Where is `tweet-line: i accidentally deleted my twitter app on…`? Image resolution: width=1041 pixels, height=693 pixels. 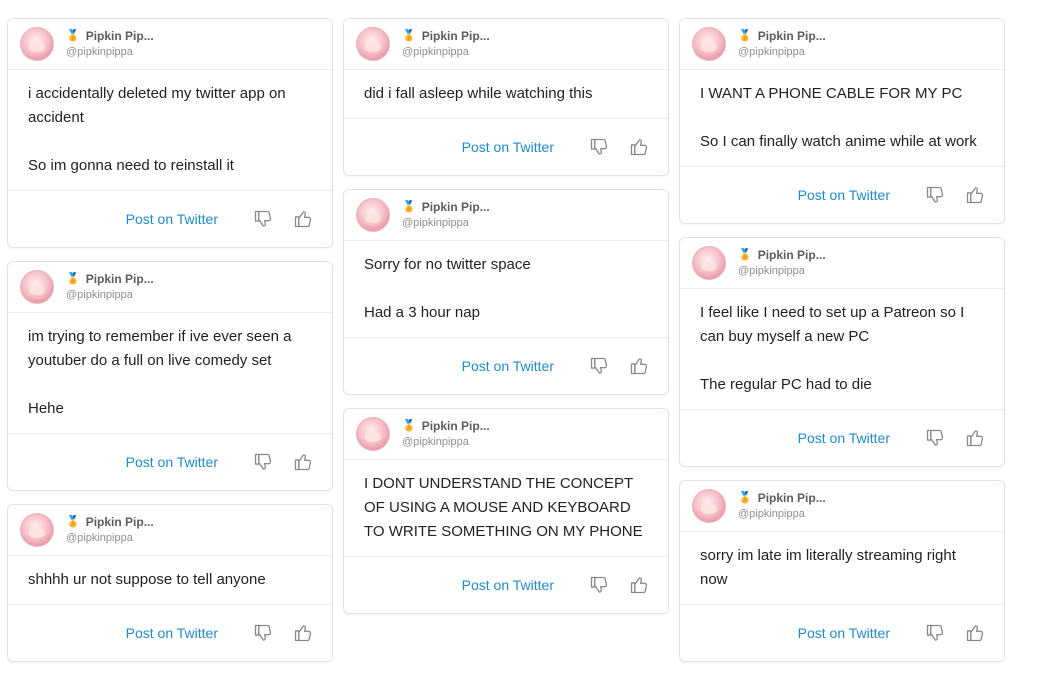 tweet-line: i accidentally deleted my twitter app on… is located at coordinates (157, 105).